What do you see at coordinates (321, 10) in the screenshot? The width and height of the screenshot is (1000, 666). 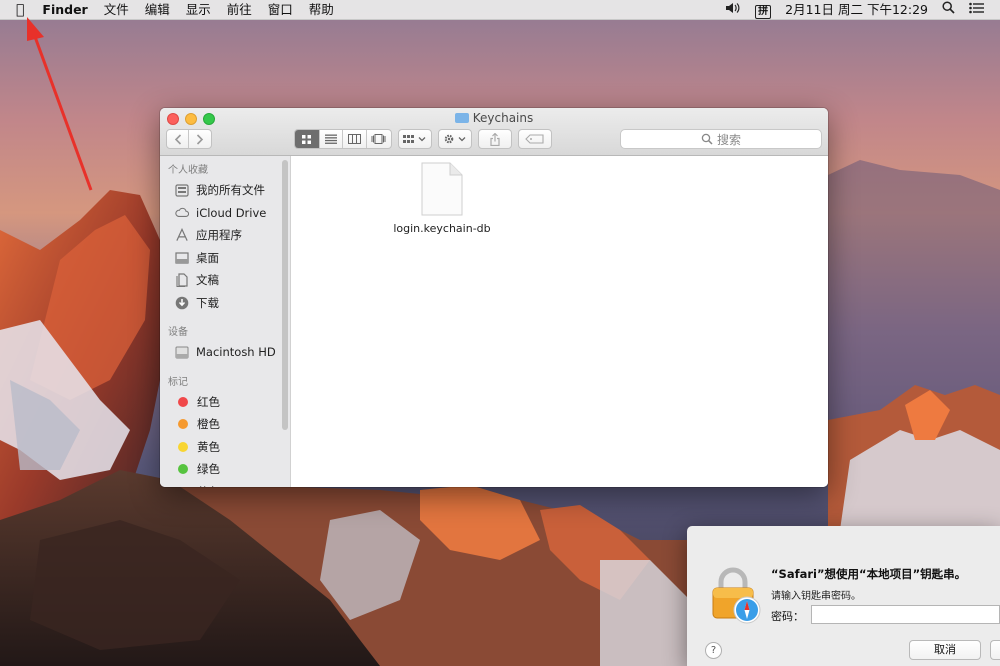 I see `menu-help: 帮助` at bounding box center [321, 10].